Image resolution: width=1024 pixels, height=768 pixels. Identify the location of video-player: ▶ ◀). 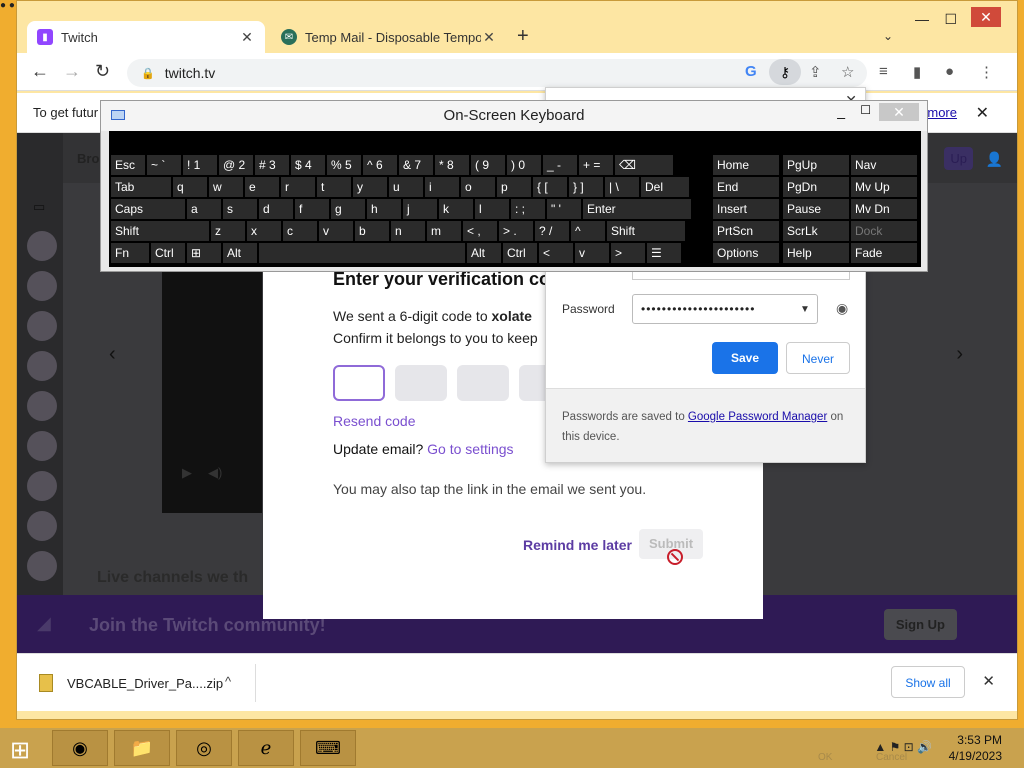
(212, 383).